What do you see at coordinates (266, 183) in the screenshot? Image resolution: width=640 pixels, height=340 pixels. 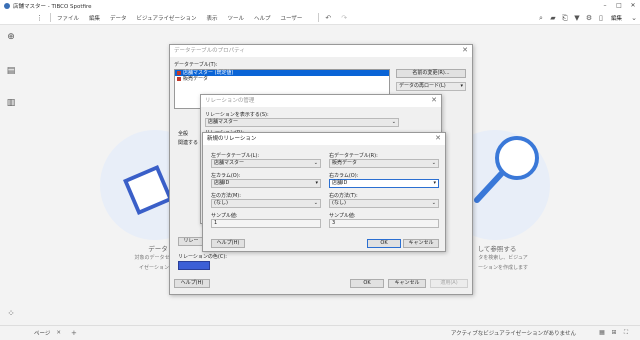 I see `left-column-select: 店舗ID ▾` at bounding box center [266, 183].